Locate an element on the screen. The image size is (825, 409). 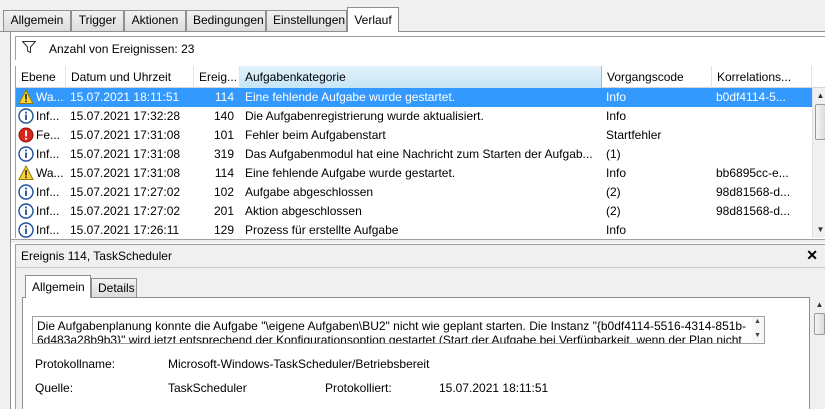
logged-label: Protokolliert: is located at coordinates (358, 388).